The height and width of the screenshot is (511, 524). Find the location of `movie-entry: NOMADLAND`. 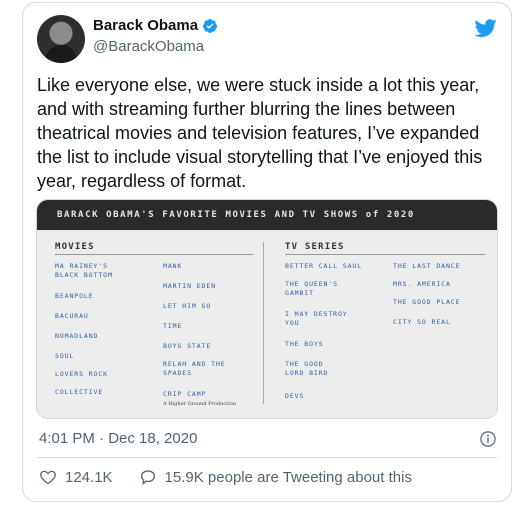

movie-entry: NOMADLAND is located at coordinates (77, 336).